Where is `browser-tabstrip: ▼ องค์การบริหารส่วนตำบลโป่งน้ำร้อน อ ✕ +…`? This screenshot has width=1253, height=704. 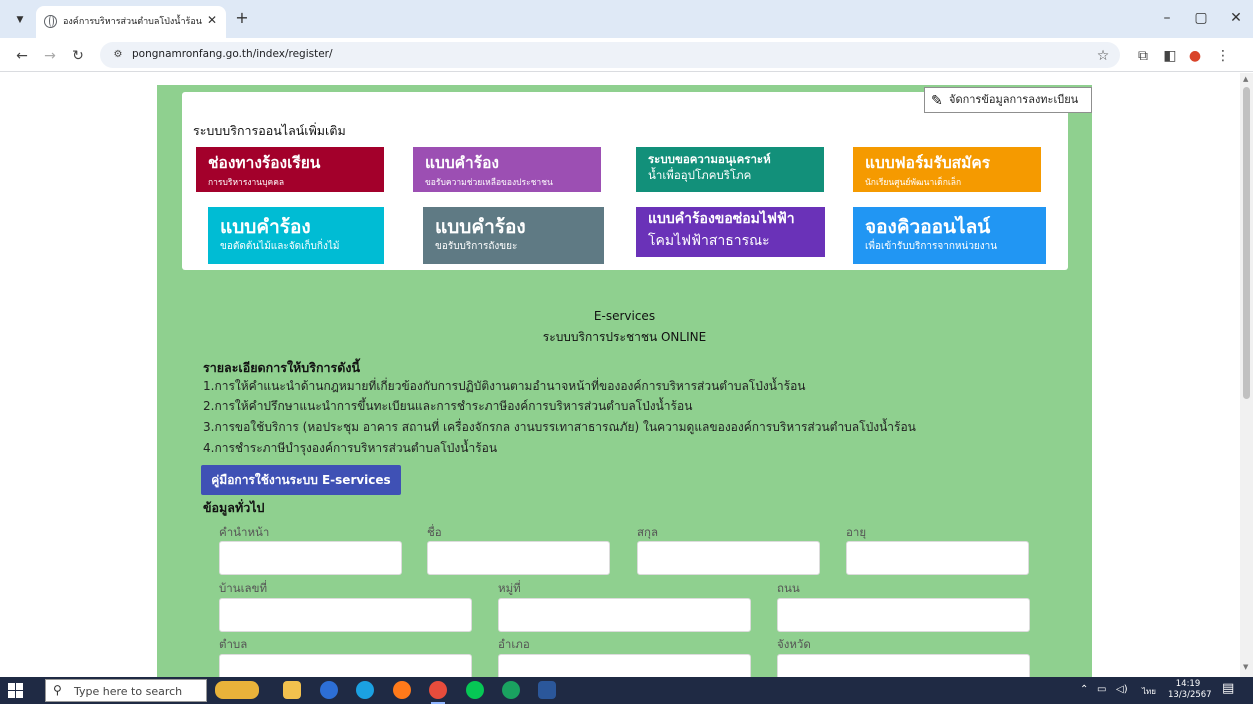
browser-tabstrip: ▼ องค์การบริหารส่วนตำบลโป่งน้ำร้อน อ ✕ +… is located at coordinates (626, 19).